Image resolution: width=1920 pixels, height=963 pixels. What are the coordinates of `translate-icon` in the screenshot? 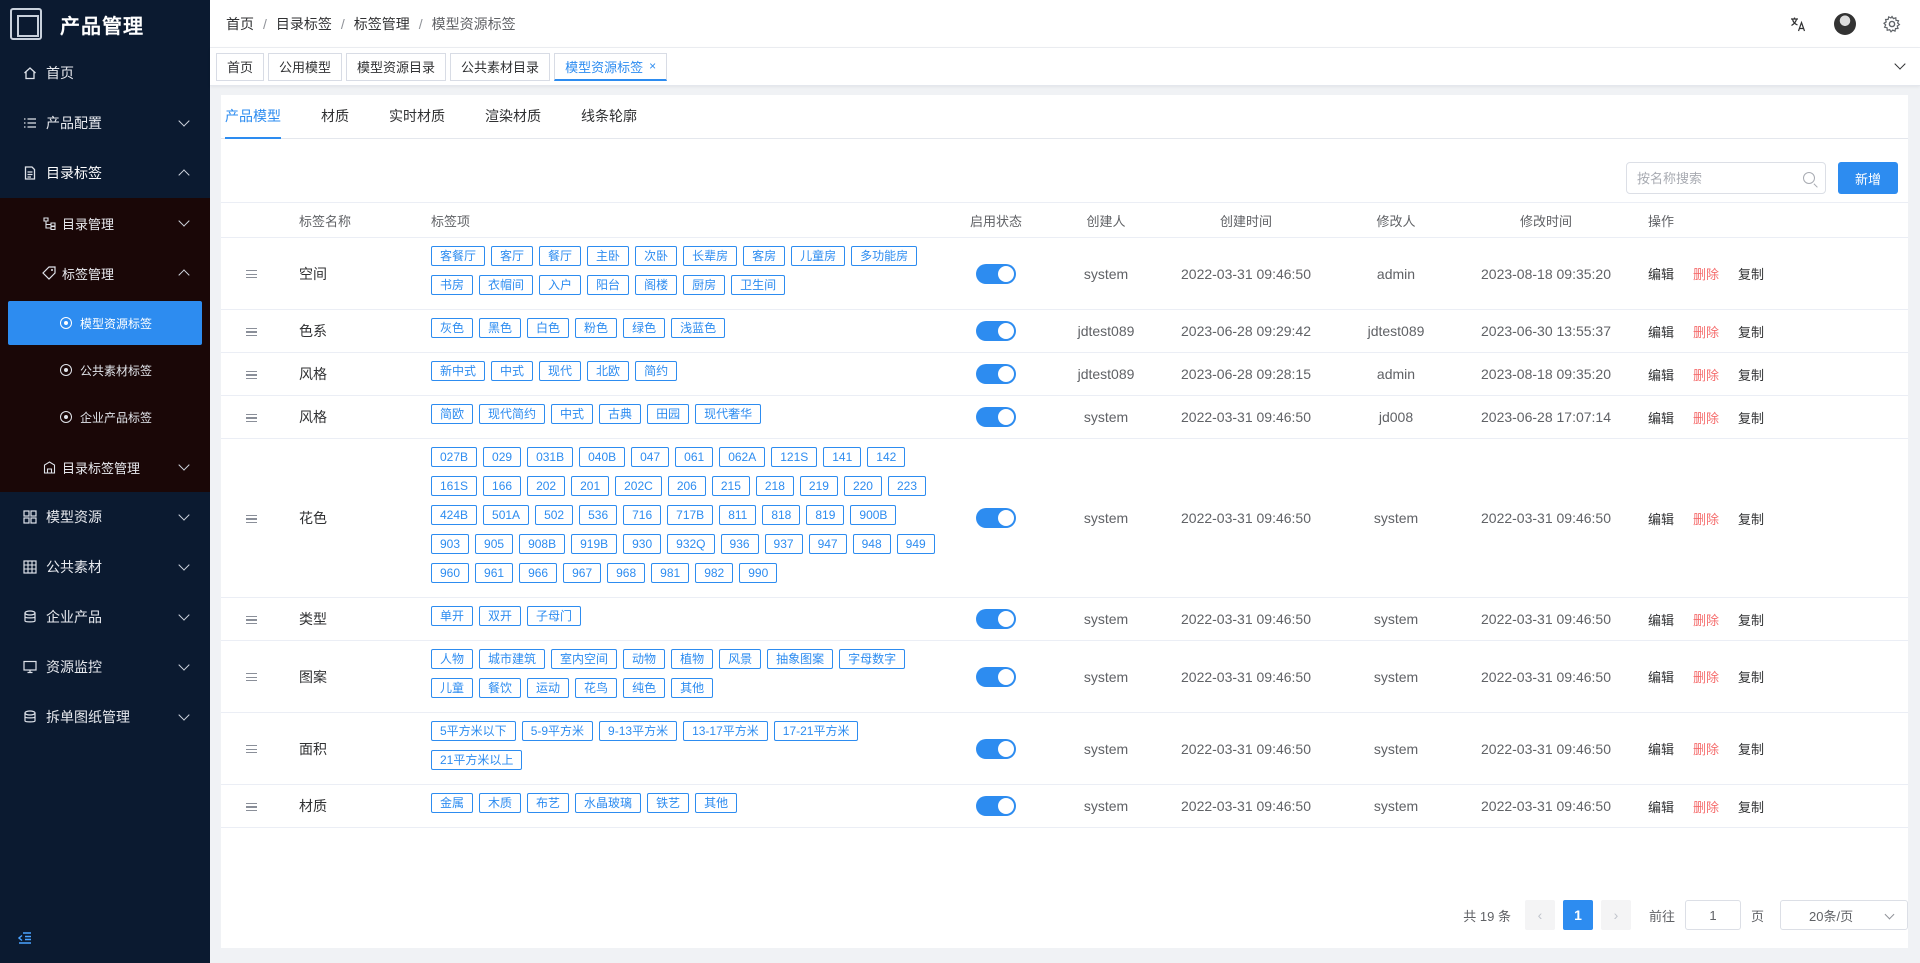 It's located at (1798, 24).